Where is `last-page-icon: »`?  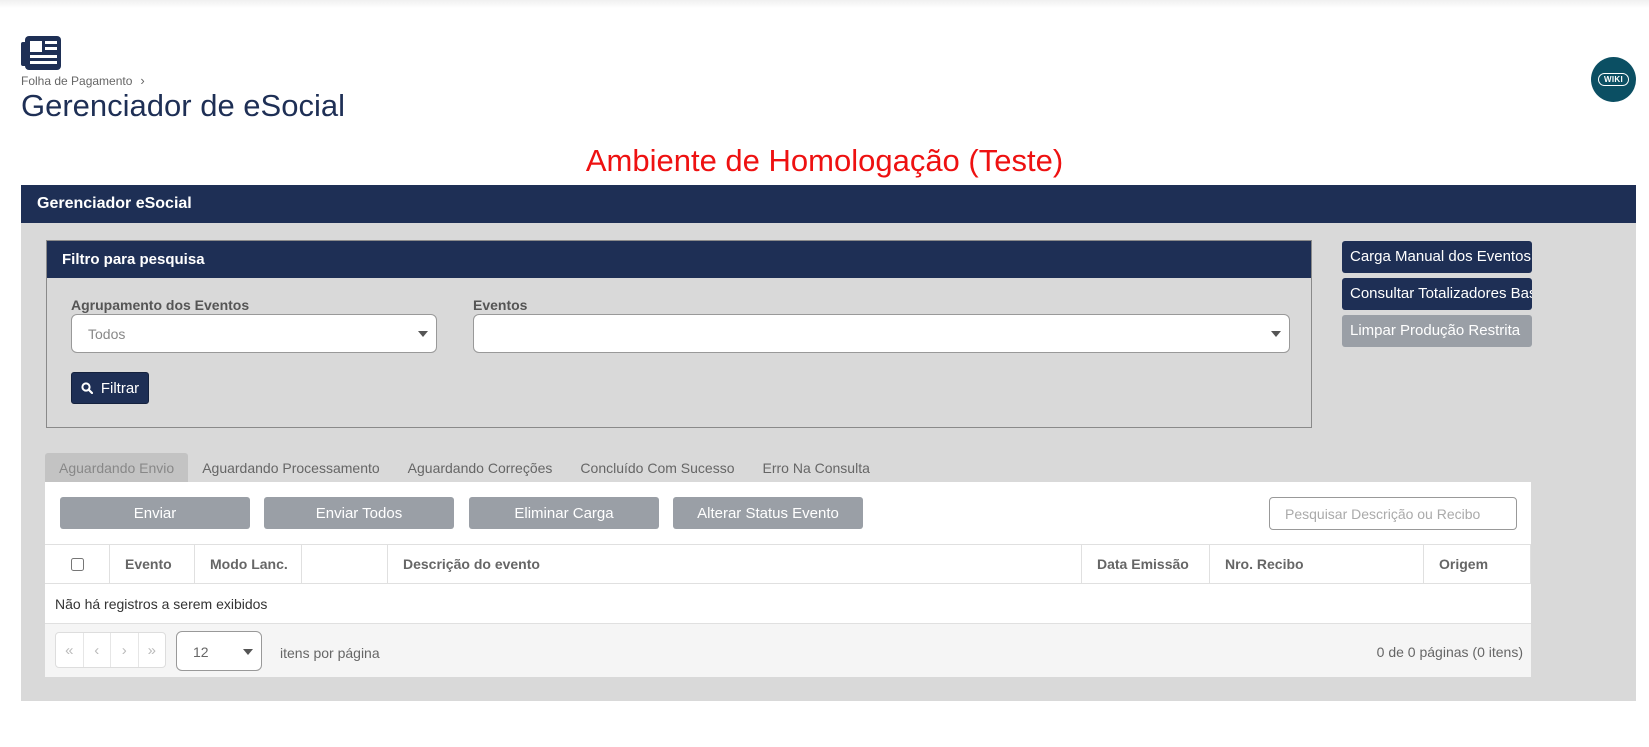
last-page-icon: » is located at coordinates (152, 650).